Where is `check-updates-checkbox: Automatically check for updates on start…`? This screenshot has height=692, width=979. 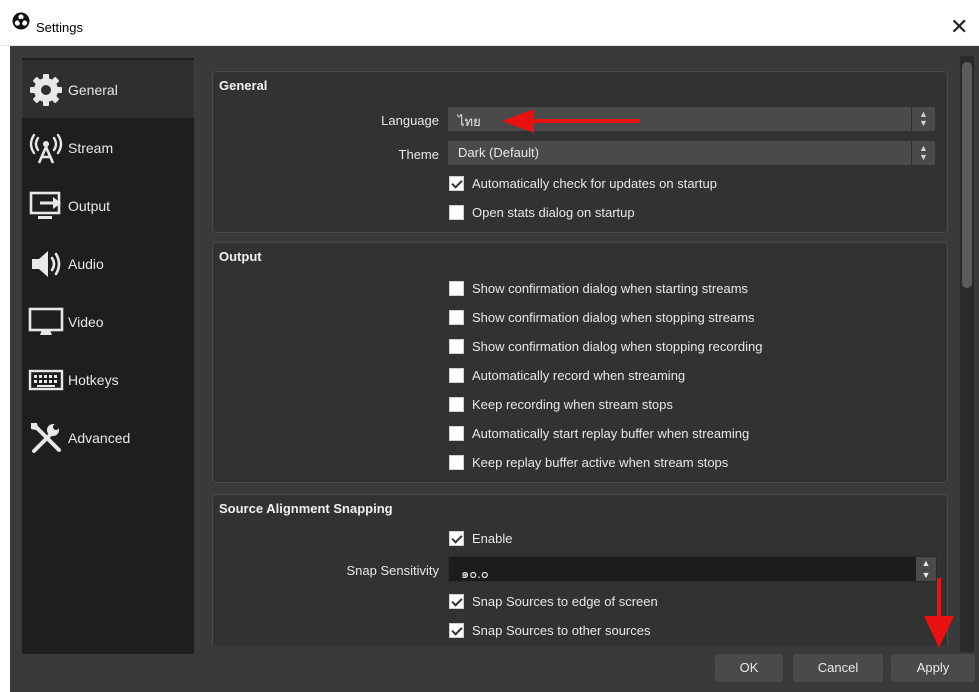 check-updates-checkbox: Automatically check for updates on start… is located at coordinates (619, 184).